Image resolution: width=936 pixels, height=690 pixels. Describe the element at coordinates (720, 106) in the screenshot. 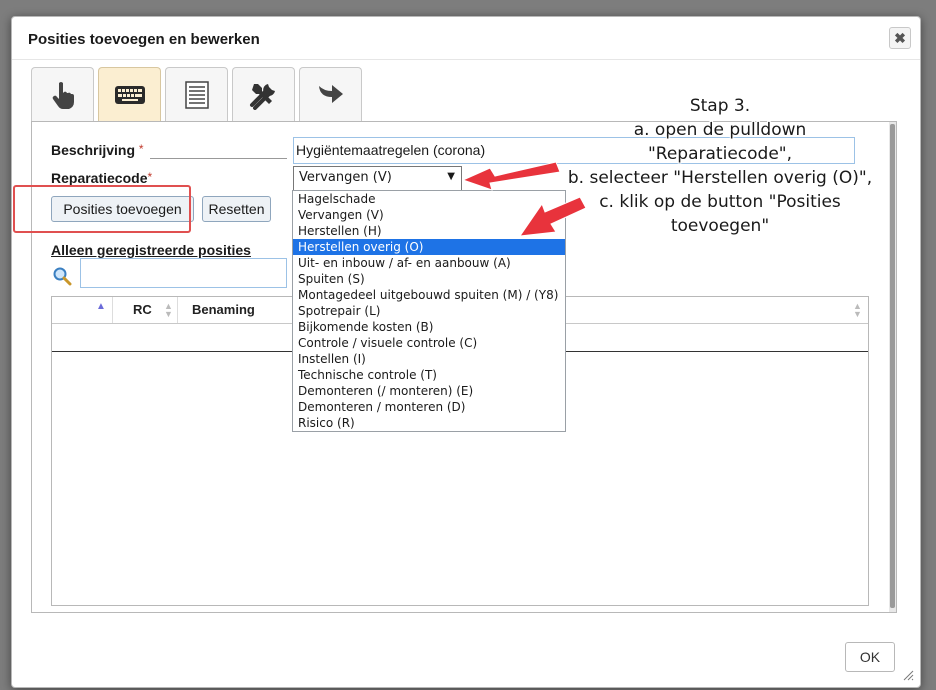

I see `annotation-line: Stap 3.` at that location.